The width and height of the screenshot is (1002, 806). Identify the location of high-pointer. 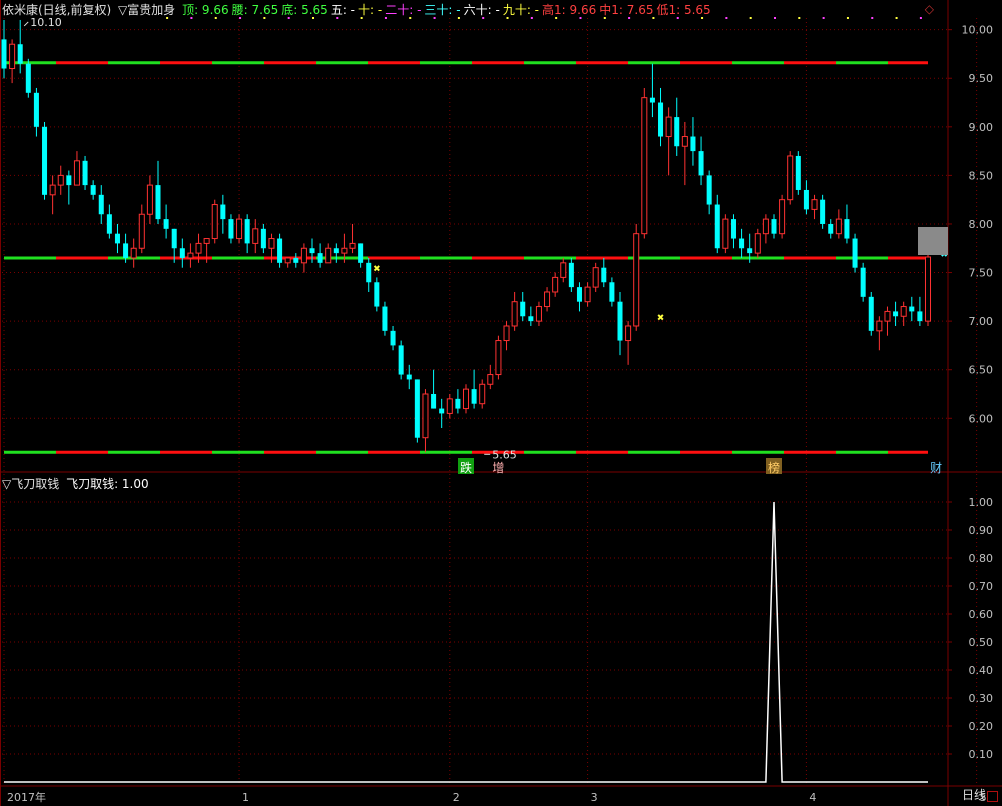
(26, 24).